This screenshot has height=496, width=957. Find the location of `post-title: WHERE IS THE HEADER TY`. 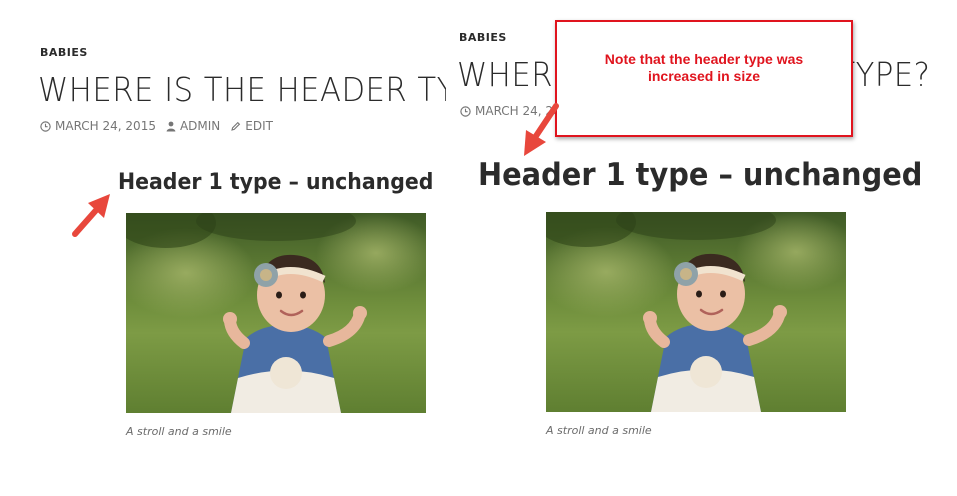

post-title: WHERE IS THE HEADER TY is located at coordinates (242, 89).